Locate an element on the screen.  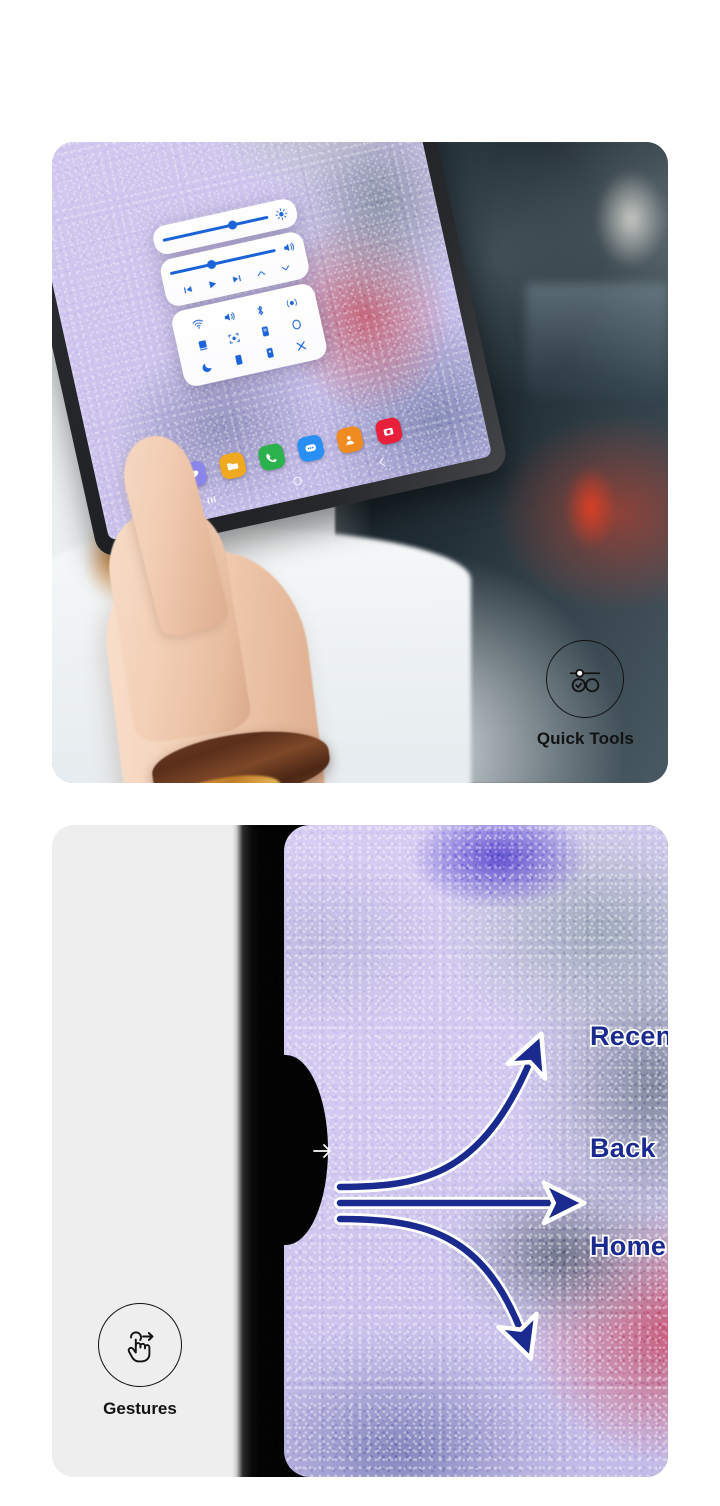
scan-icon is located at coordinates (234, 339).